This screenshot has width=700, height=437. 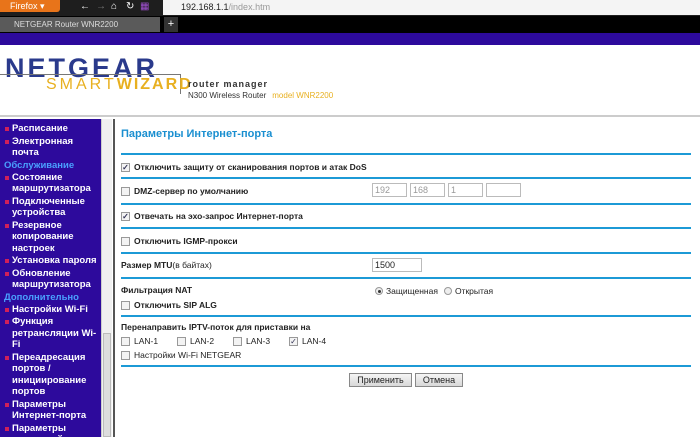 I want to click on device-name: N300 Wireless Router, so click(x=227, y=95).